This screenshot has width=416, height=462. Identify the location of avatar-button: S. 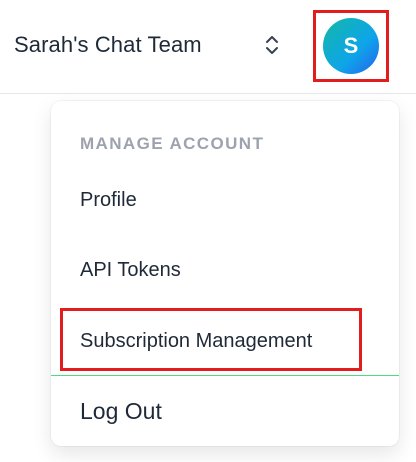
(351, 46).